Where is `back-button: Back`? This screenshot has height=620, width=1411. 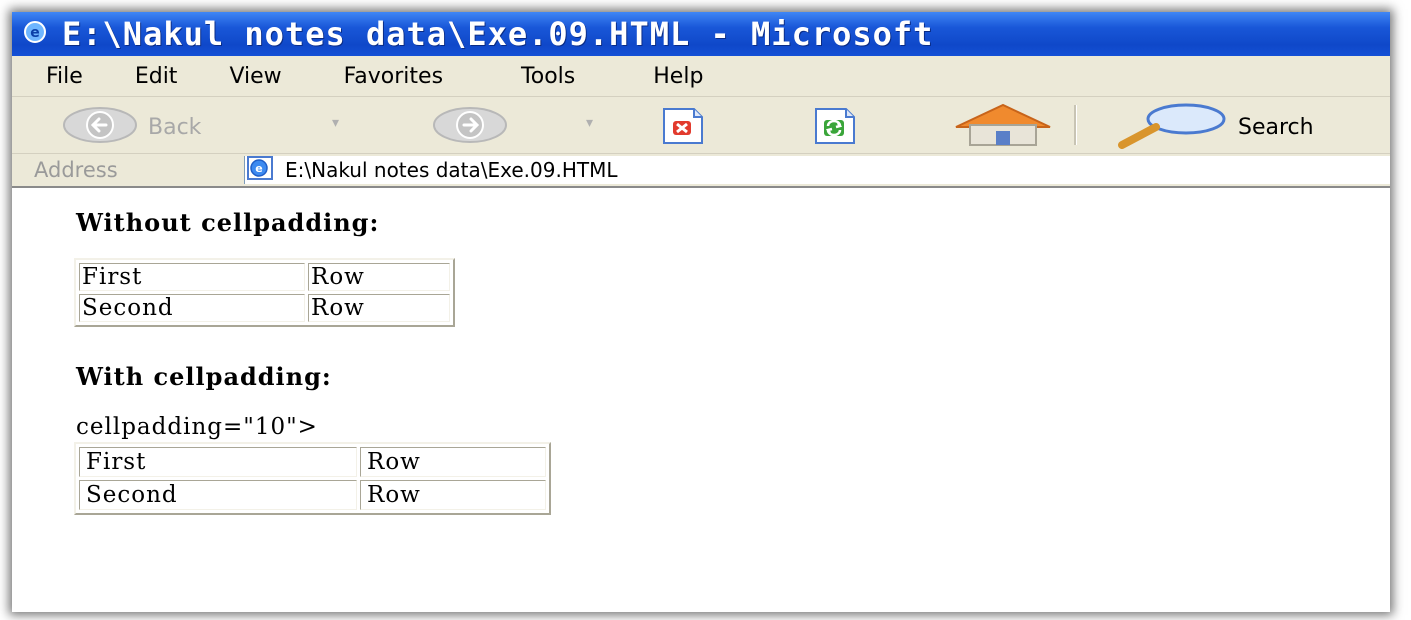
back-button: Back is located at coordinates (131, 127).